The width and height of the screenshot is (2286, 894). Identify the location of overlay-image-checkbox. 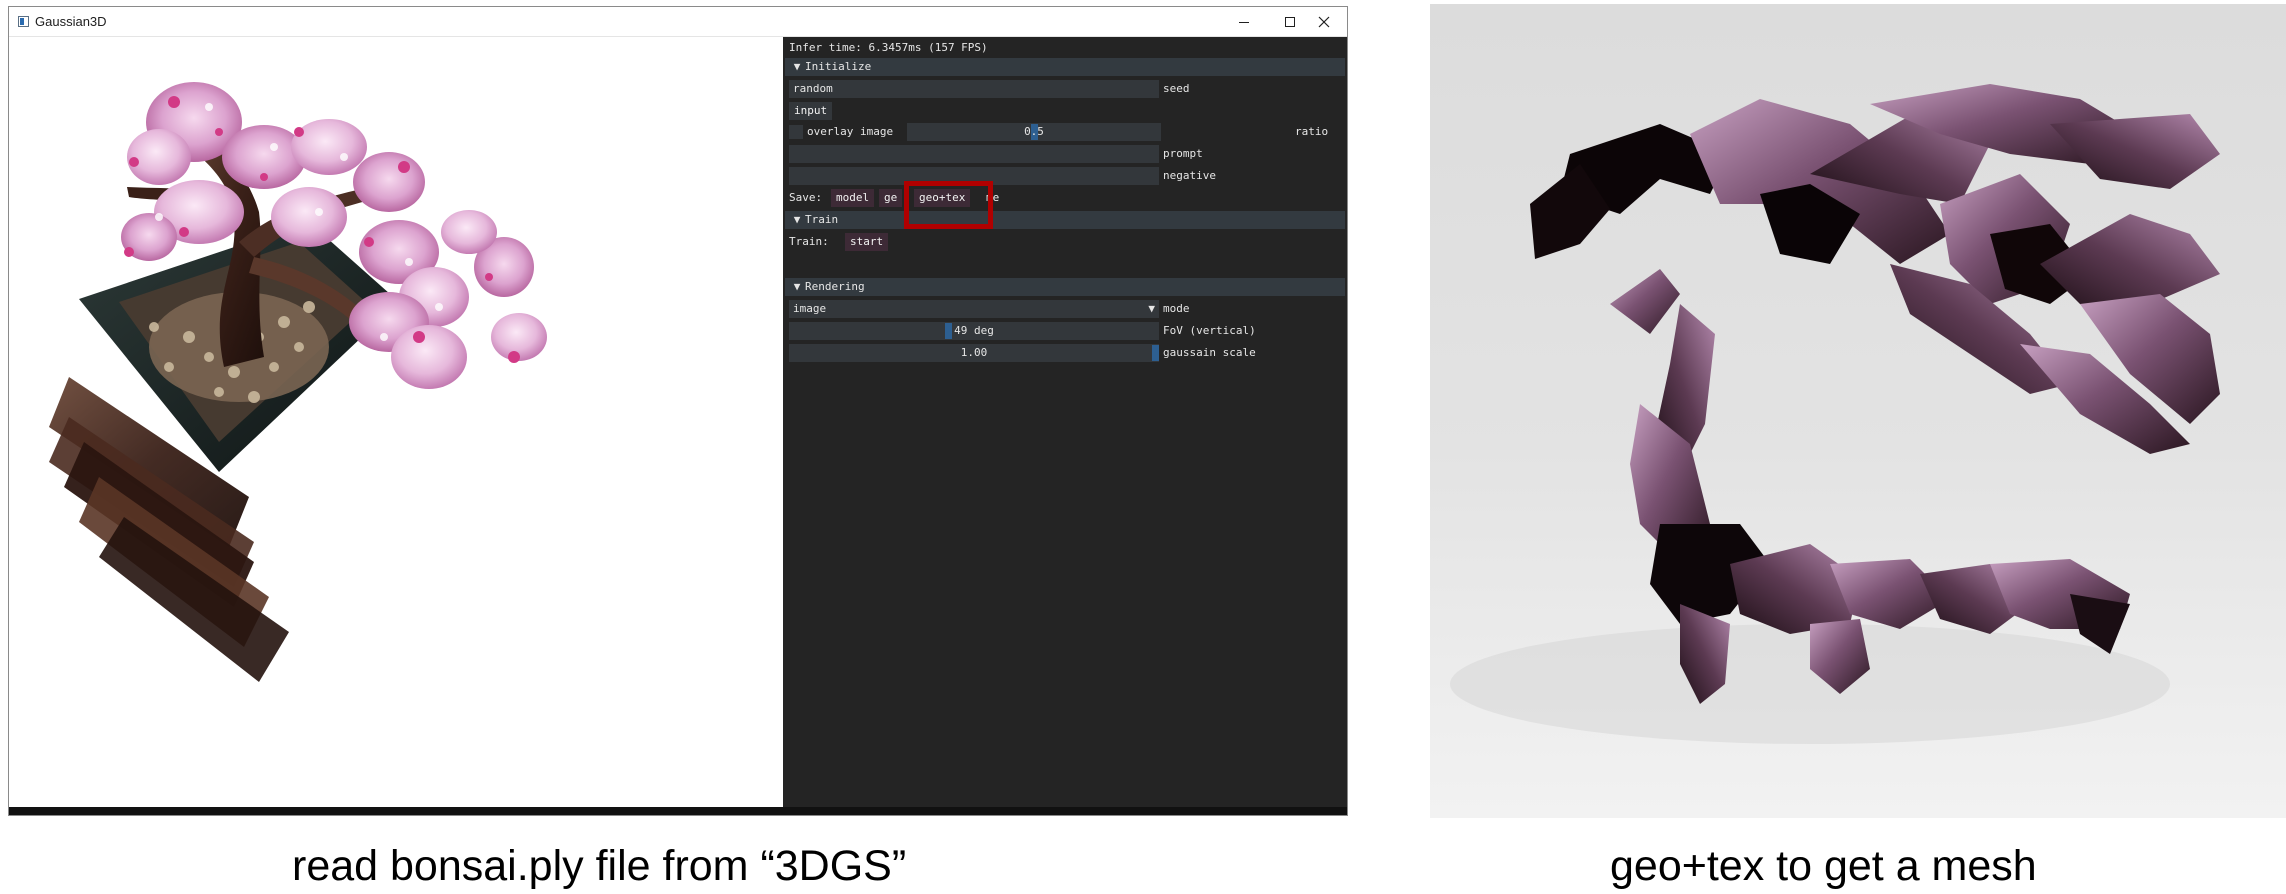
(796, 132).